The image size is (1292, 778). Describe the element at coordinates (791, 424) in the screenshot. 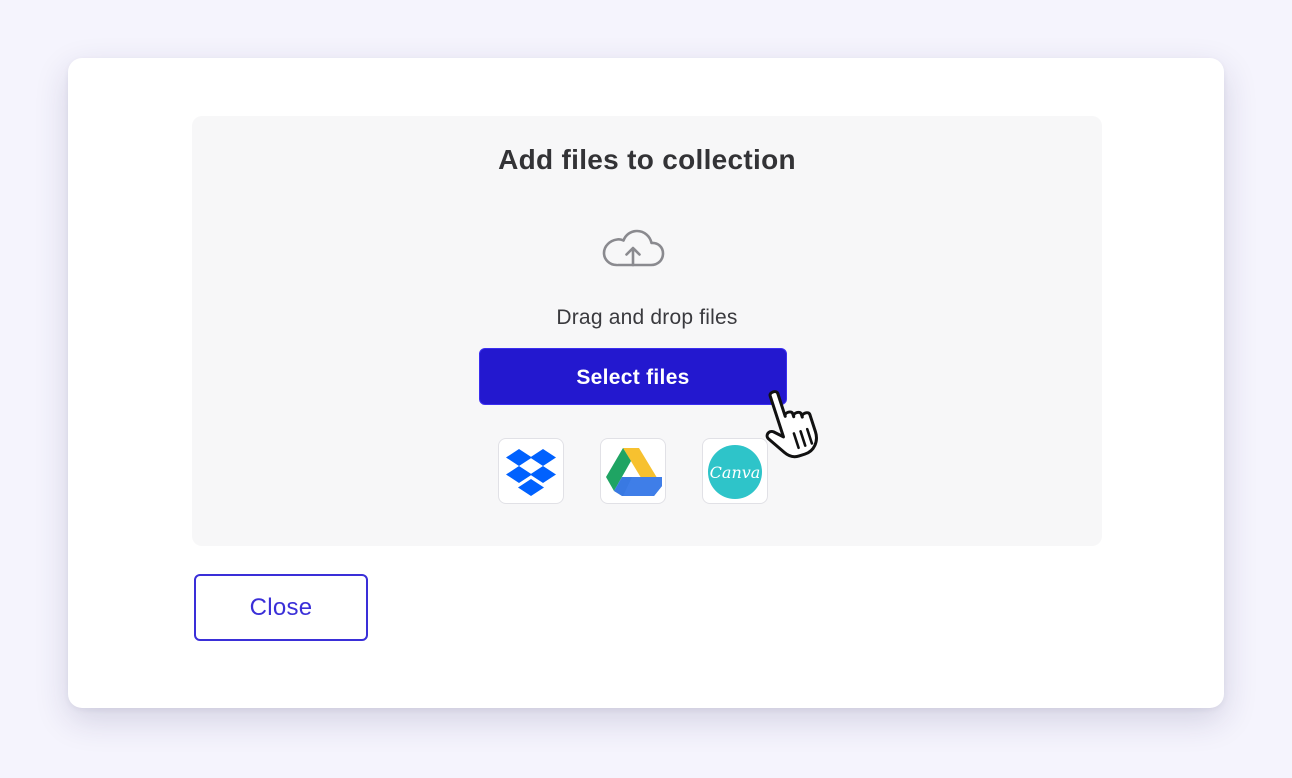

I see `hand-pointer-icon` at that location.